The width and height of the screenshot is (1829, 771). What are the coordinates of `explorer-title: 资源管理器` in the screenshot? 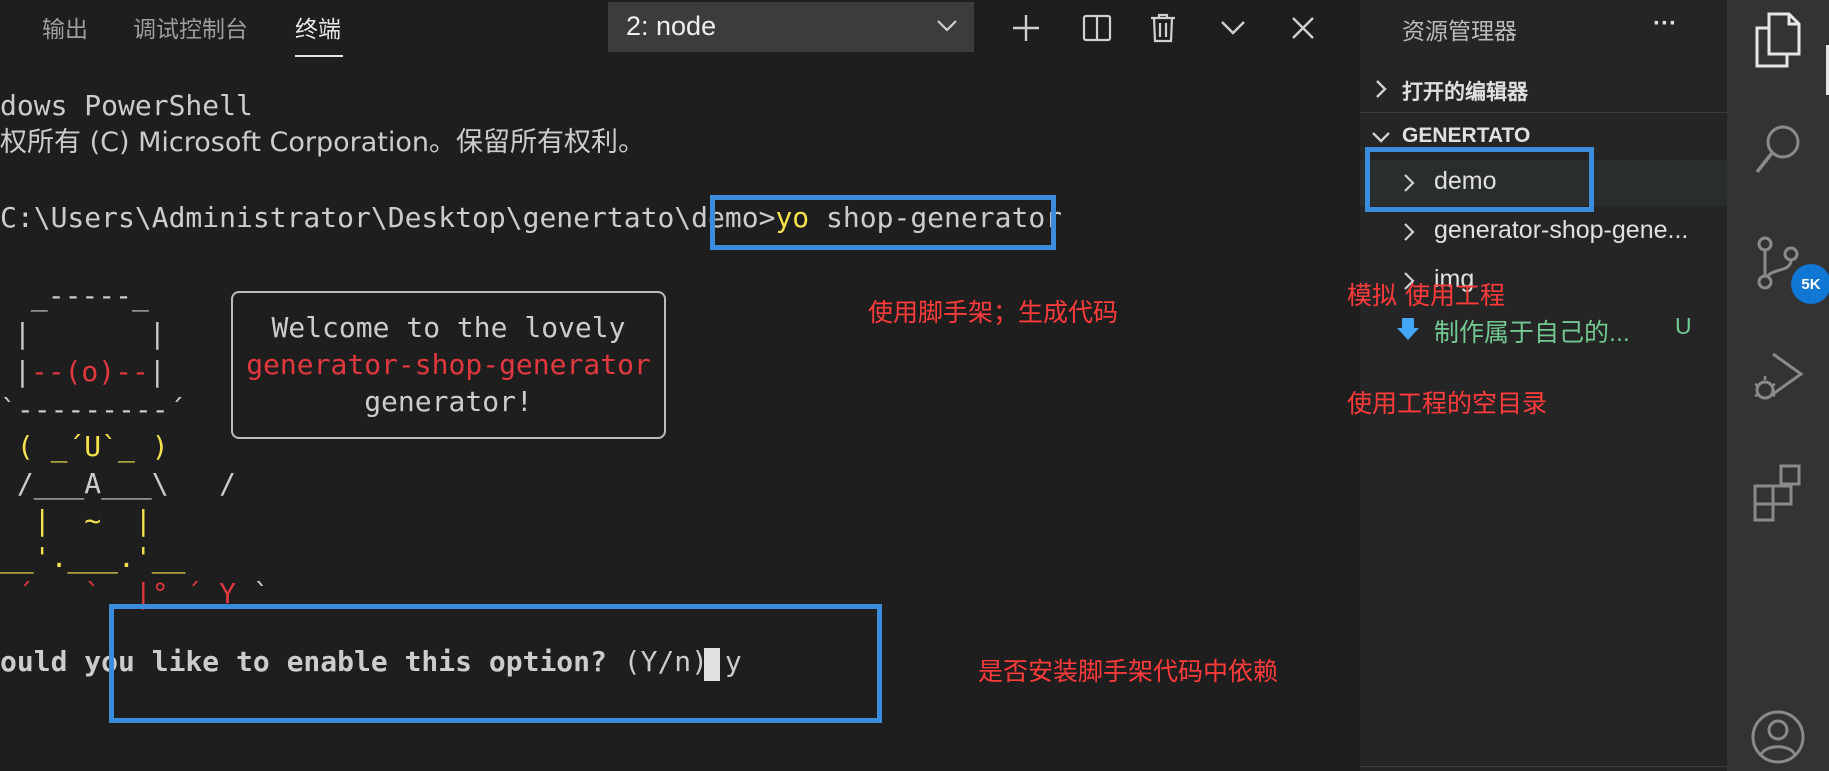 It's located at (1459, 31).